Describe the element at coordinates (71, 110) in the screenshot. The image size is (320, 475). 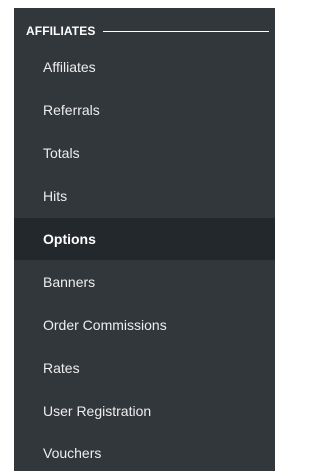
I see `menu-item-label: Referrals` at that location.